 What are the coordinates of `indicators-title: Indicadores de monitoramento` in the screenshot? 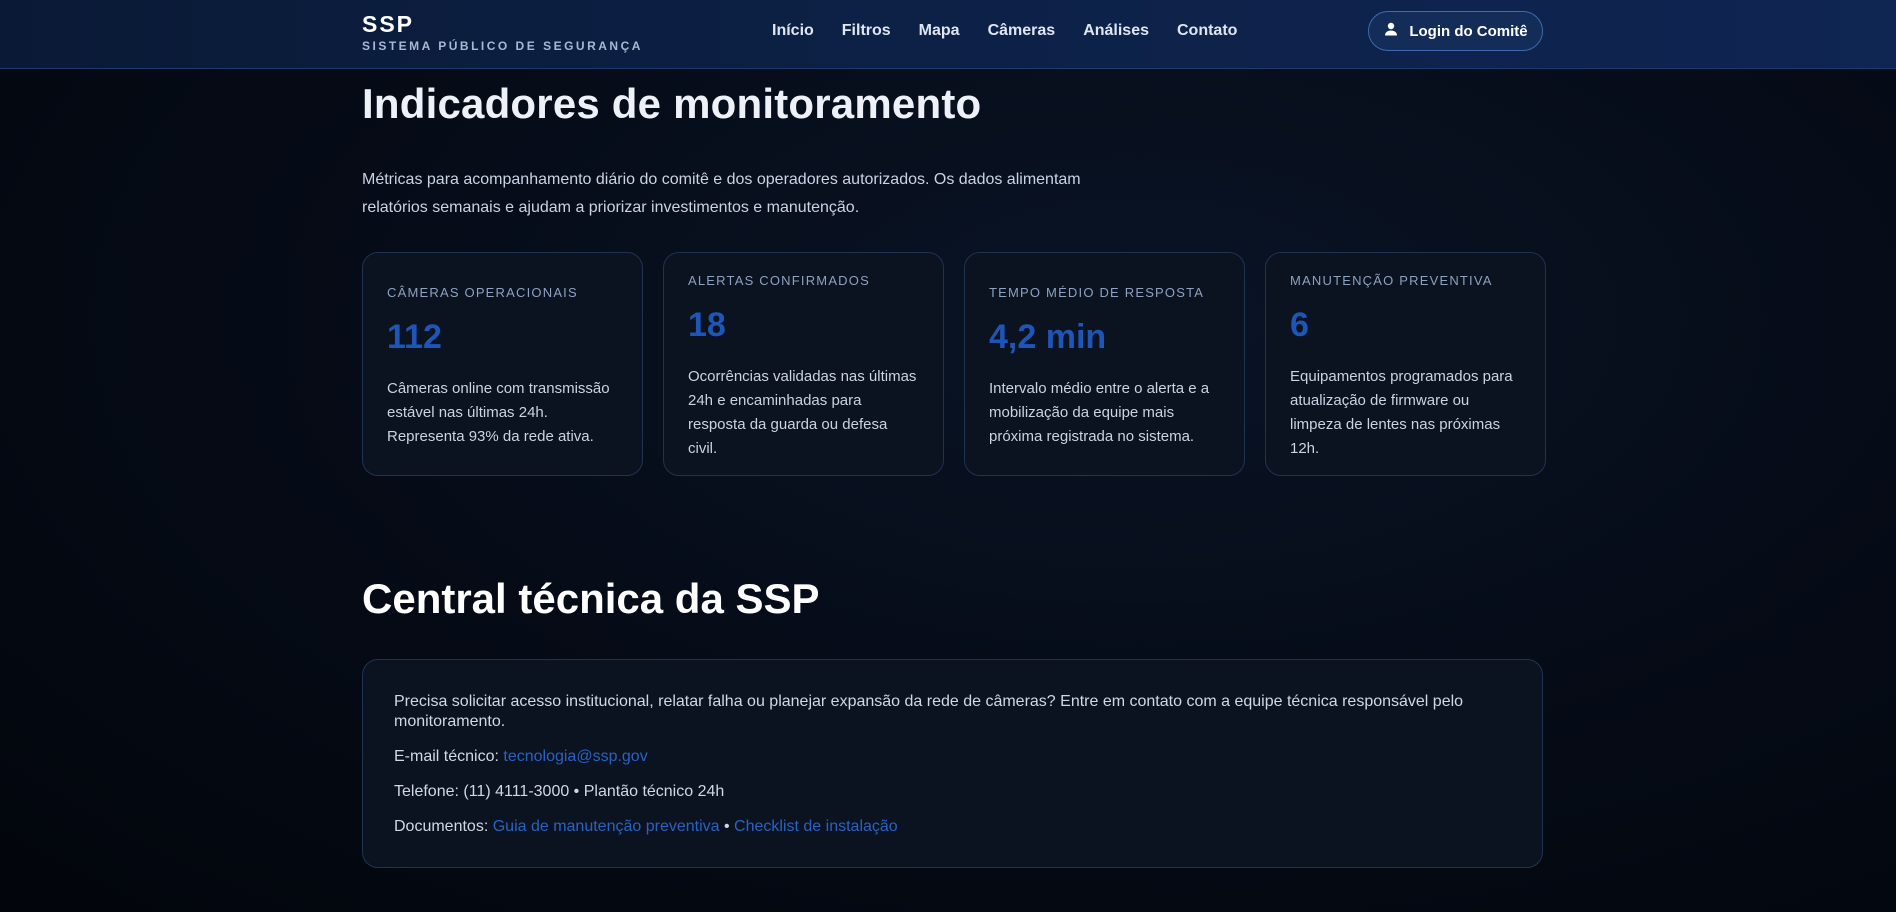 It's located at (672, 103).